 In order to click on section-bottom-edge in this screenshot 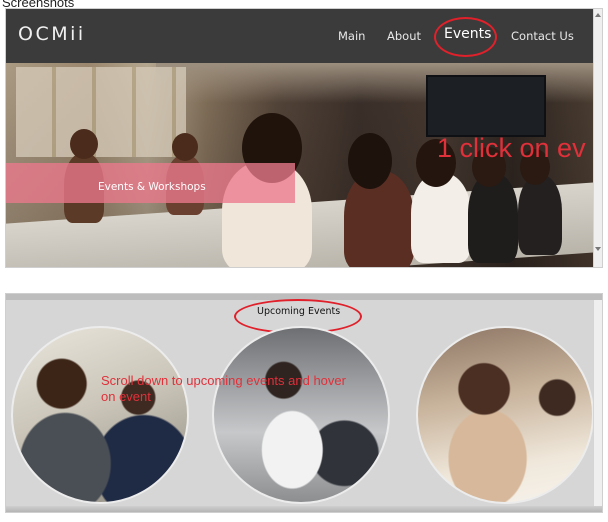, I will do `click(304, 509)`.